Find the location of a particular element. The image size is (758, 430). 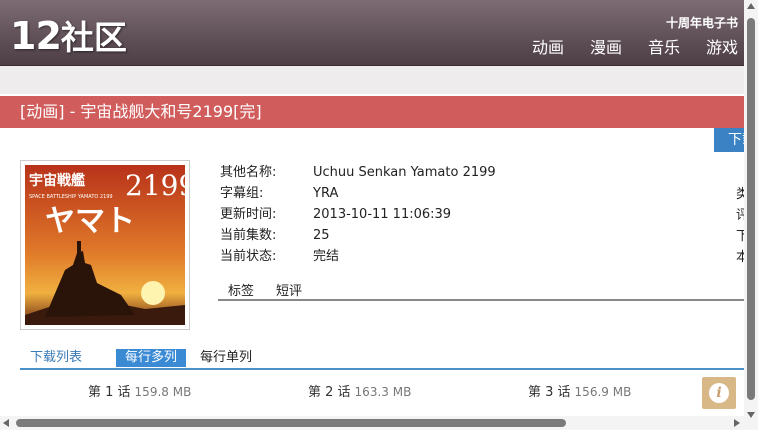

info-button: i is located at coordinates (719, 393).